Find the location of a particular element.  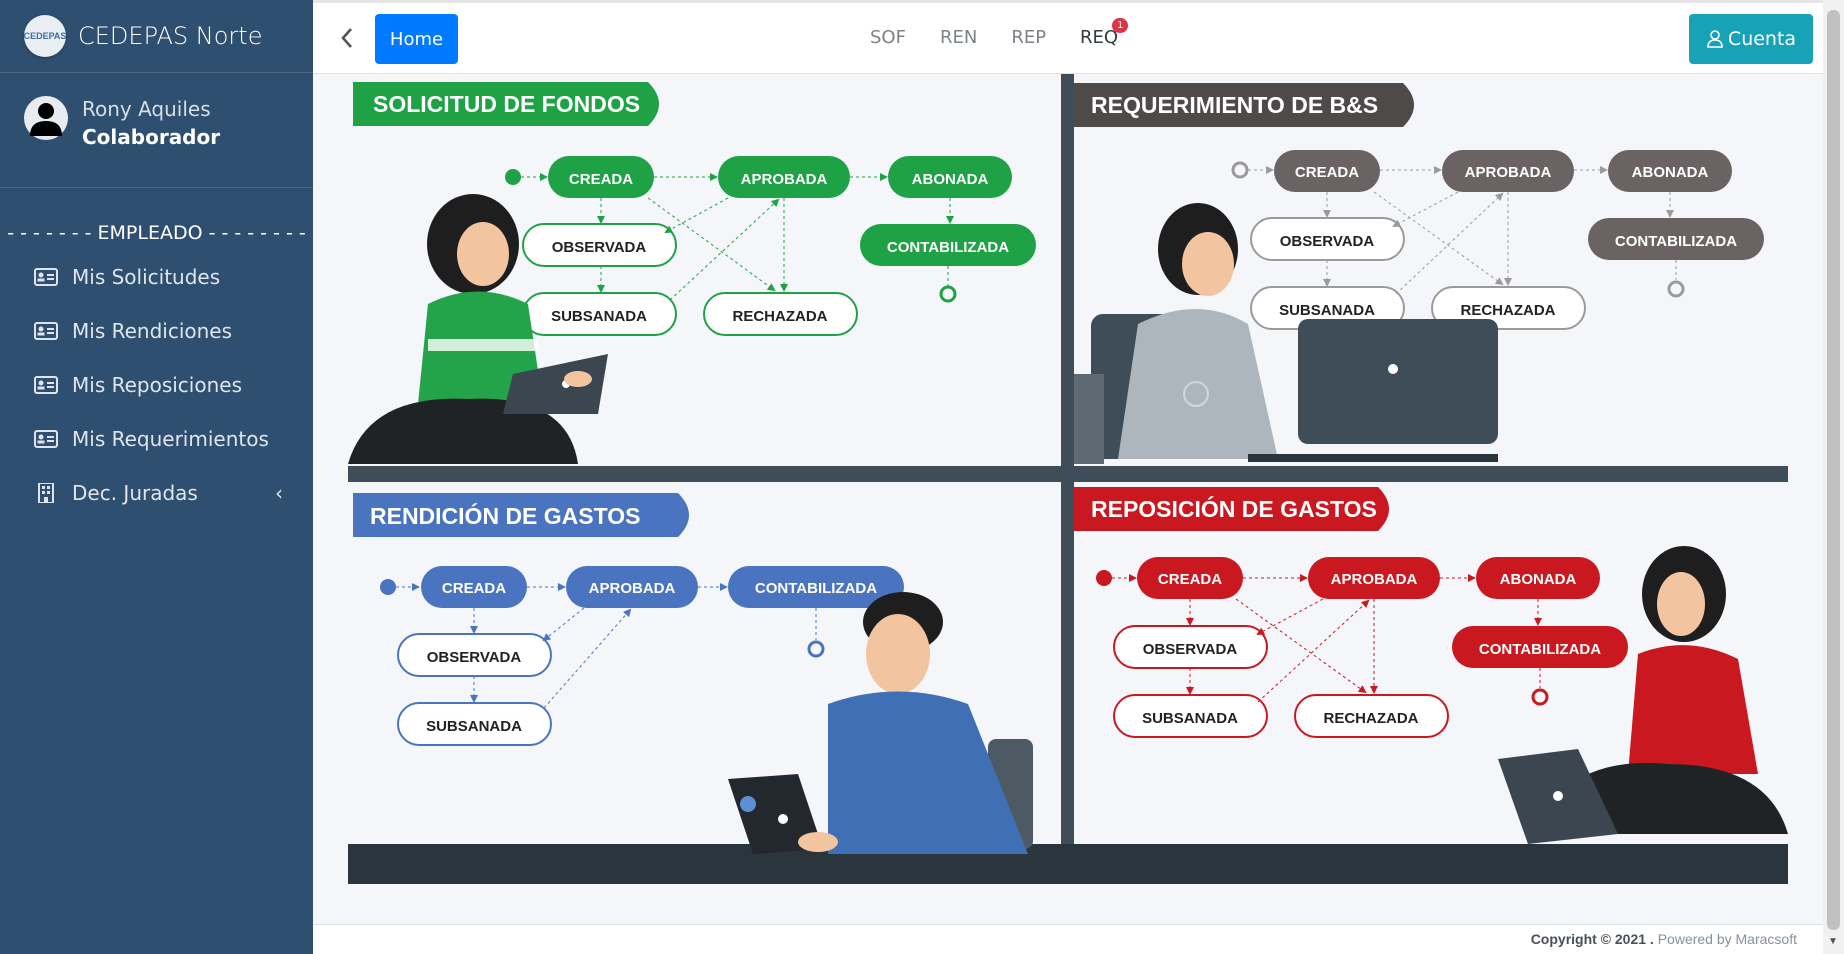

nav-link-req: REQ 1 is located at coordinates (1104, 33).